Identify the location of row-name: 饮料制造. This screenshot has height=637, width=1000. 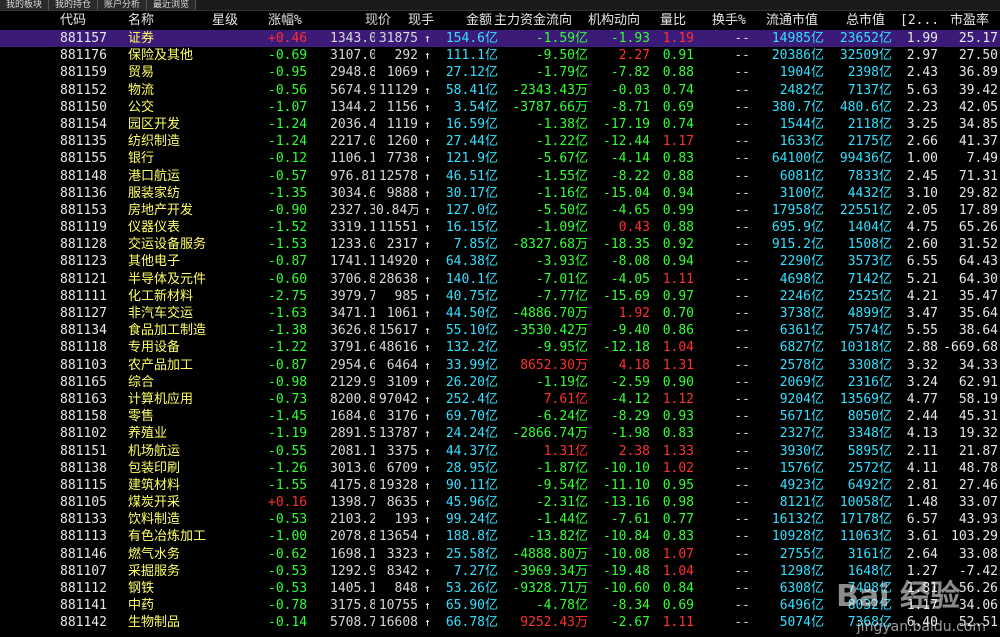
(154, 520).